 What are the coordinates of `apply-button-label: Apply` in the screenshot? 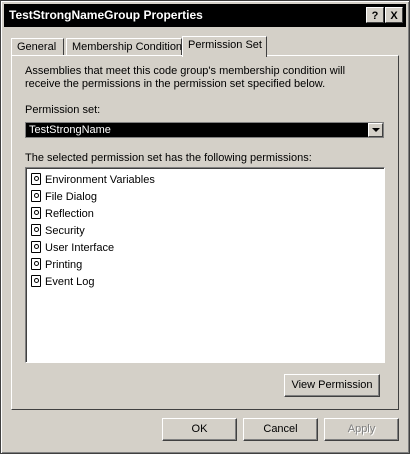 It's located at (361, 429).